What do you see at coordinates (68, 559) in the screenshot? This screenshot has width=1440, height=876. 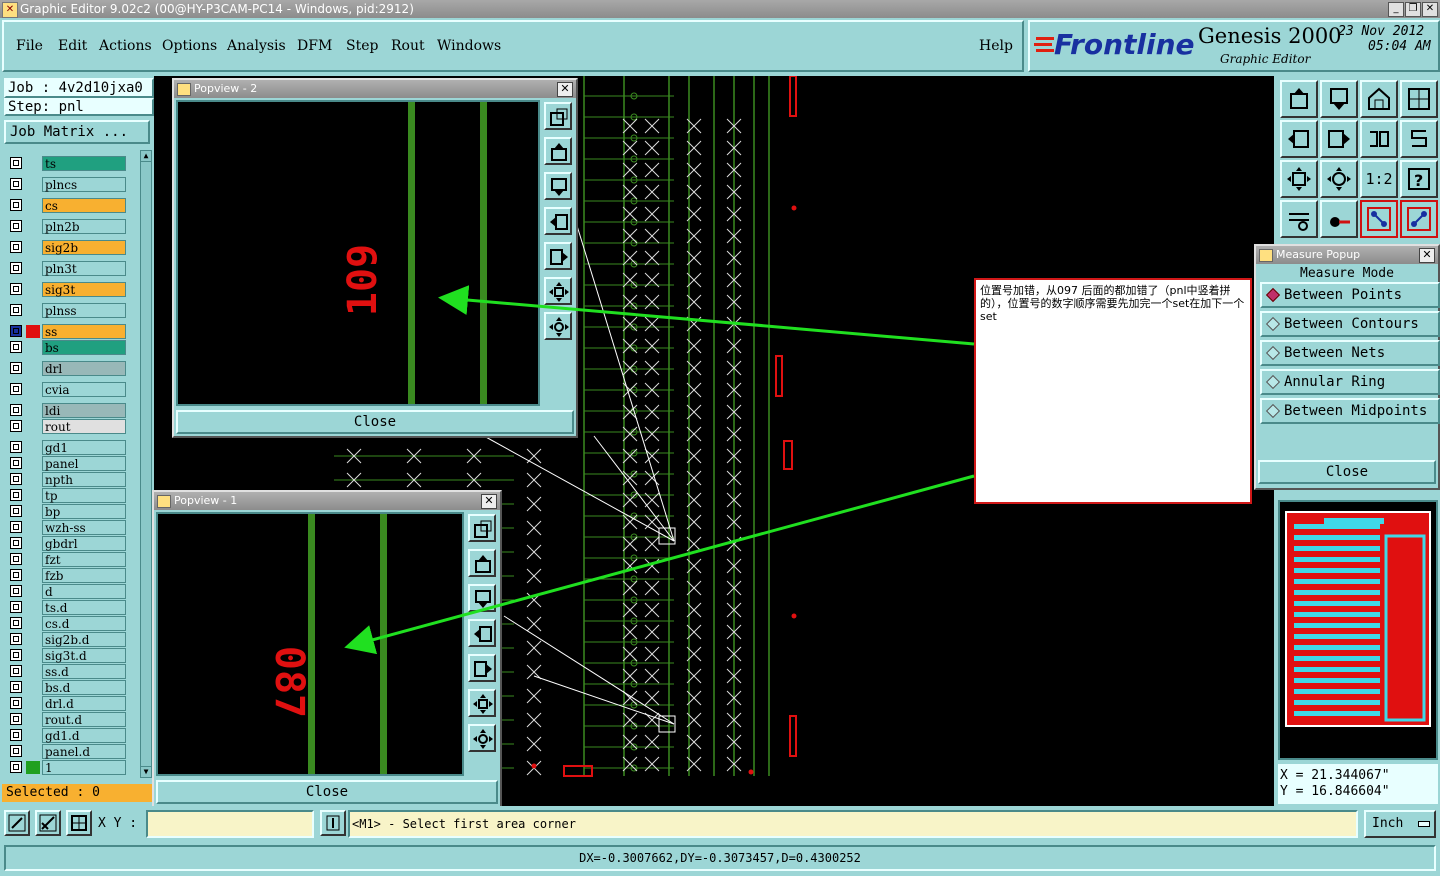 I see `layer-row-fzt: fzt` at bounding box center [68, 559].